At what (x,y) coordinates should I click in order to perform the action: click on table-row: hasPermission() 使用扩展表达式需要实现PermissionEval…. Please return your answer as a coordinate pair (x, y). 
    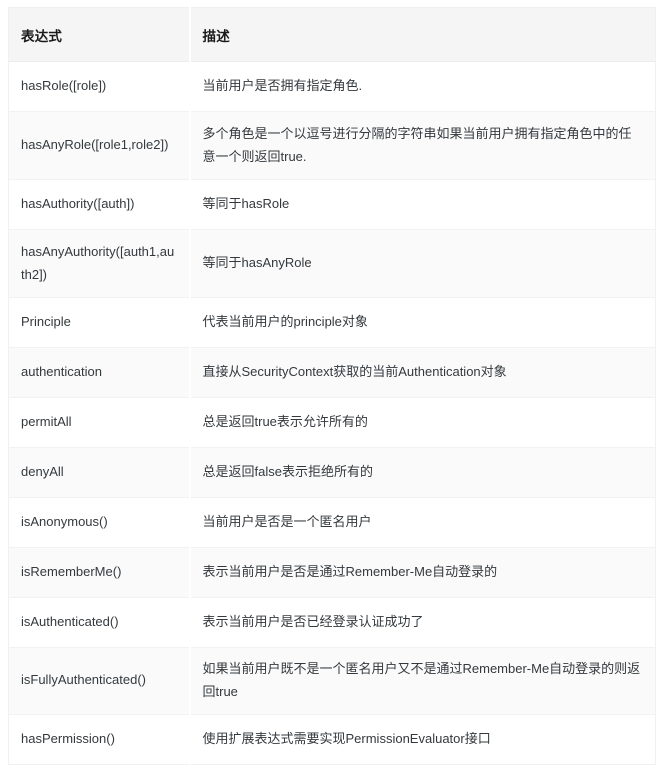
    Looking at the image, I should click on (332, 739).